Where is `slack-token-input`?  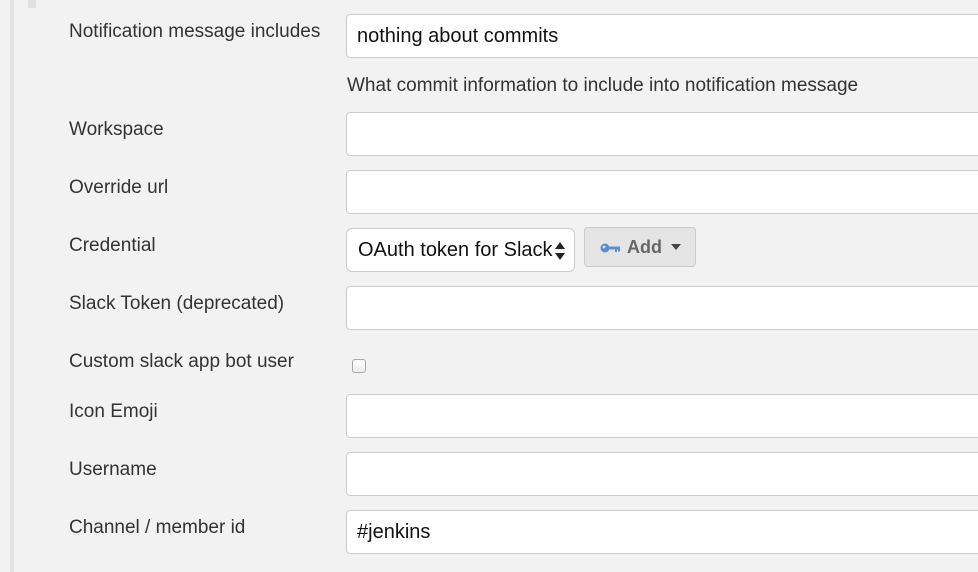
slack-token-input is located at coordinates (662, 308).